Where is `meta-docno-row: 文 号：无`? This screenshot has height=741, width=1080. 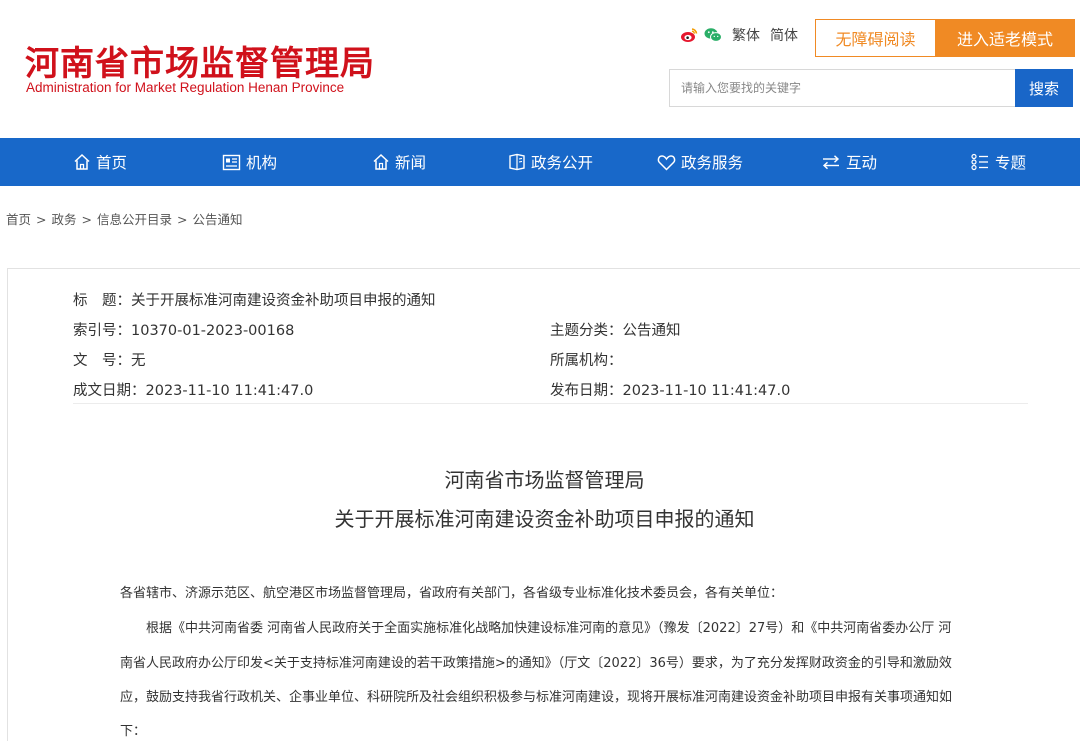 meta-docno-row: 文 号：无 is located at coordinates (109, 359).